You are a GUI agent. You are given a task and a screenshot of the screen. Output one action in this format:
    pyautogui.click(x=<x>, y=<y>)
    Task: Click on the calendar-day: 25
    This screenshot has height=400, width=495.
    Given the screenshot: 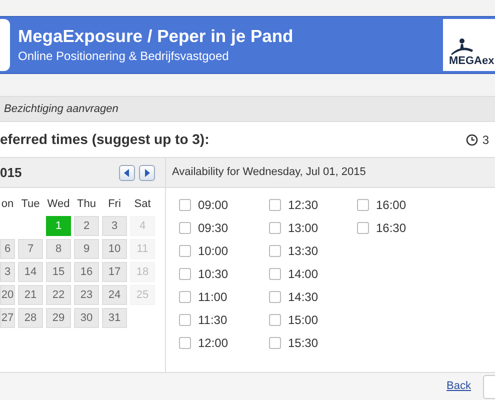 What is the action you would take?
    pyautogui.click(x=142, y=295)
    